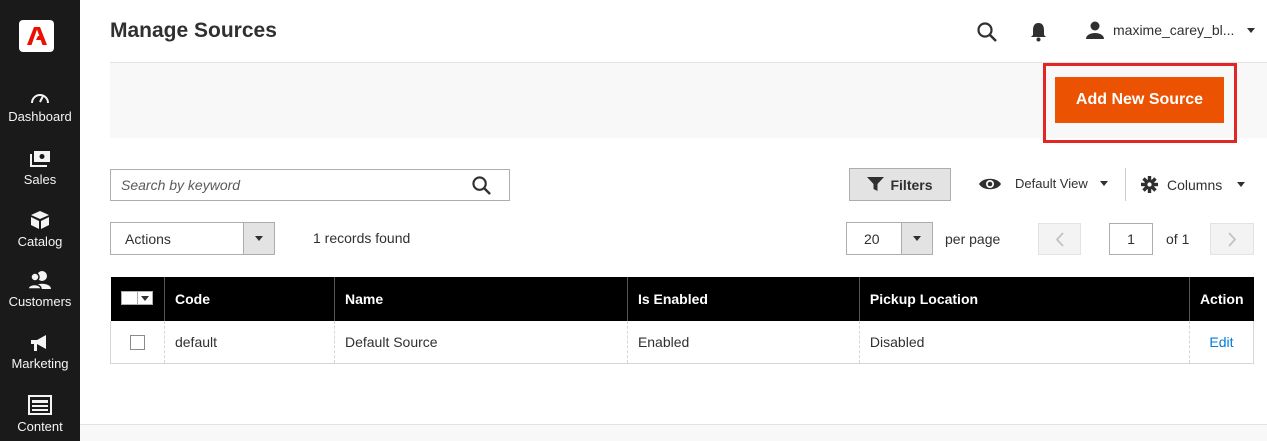 This screenshot has height=441, width=1267. I want to click on sidebar-item-label: Marketing, so click(40, 363).